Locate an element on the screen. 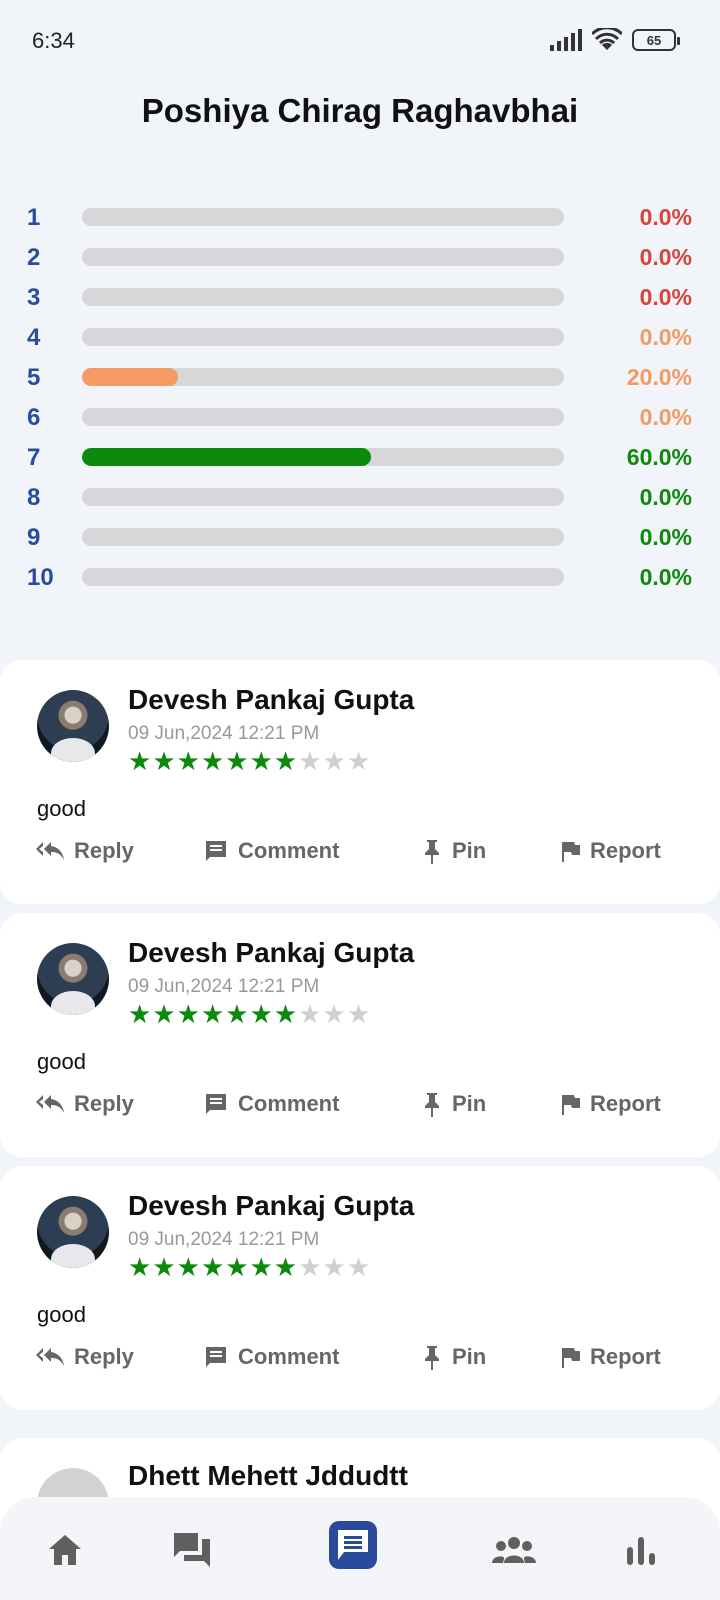 The width and height of the screenshot is (720, 1600). distribution-row: 9 0.0% is located at coordinates (360, 540).